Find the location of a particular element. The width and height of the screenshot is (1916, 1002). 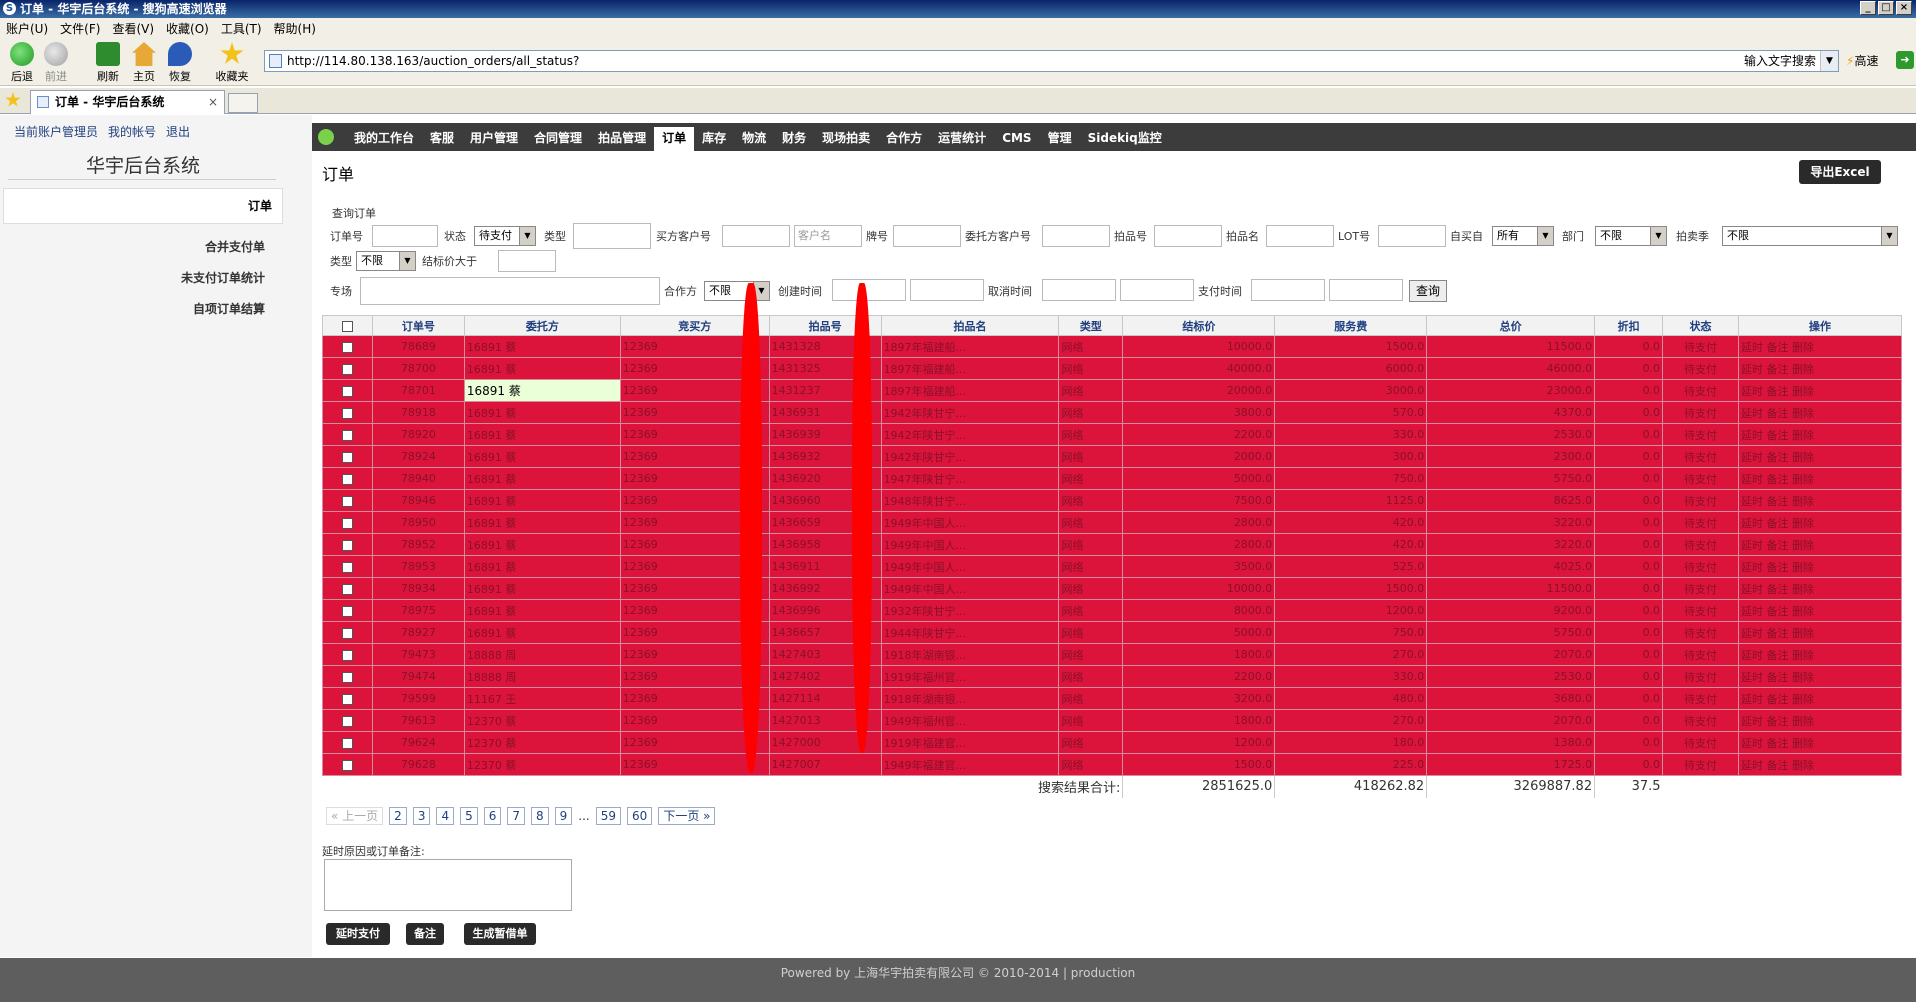

col-status: 状态 is located at coordinates (1701, 325).